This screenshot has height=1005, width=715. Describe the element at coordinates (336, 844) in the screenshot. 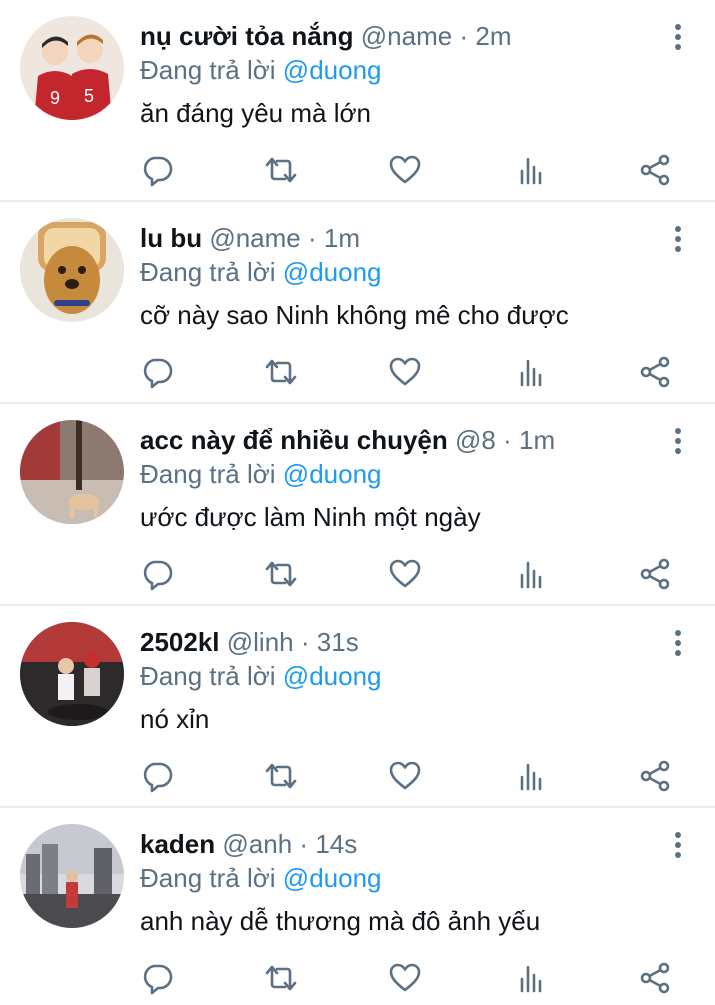

I see `timestamp: 14s` at that location.